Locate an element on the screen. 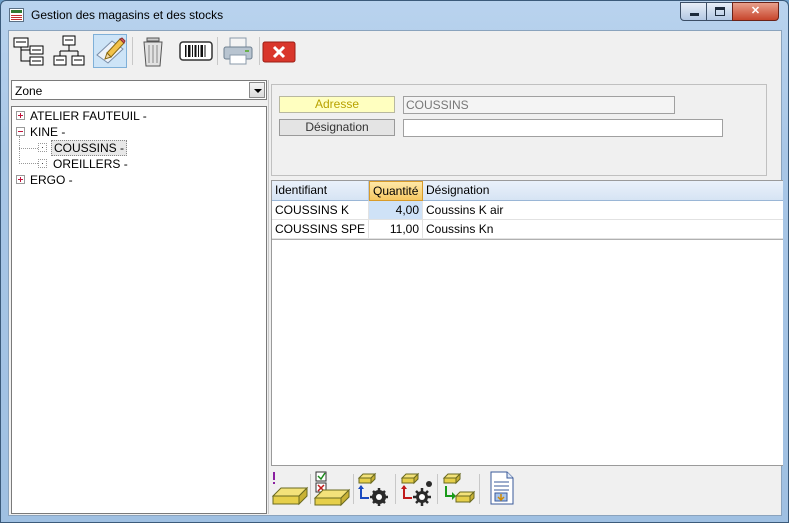  edit-pencil-icon is located at coordinates (111, 50).